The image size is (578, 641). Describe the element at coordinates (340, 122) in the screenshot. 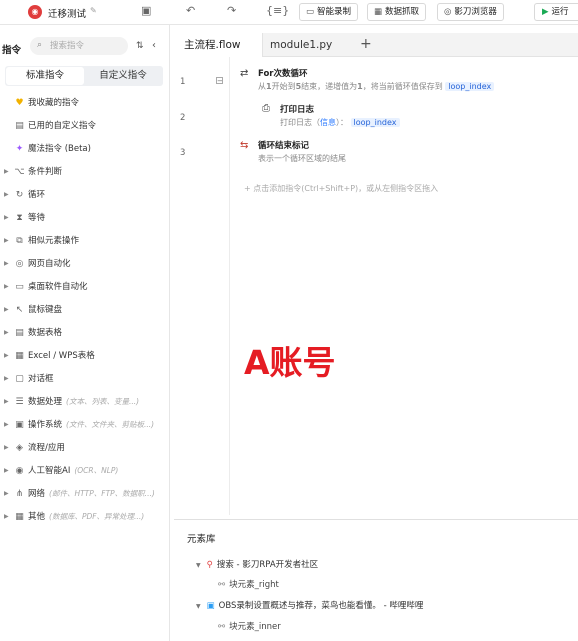

I see `log-node-desc: 打印日志（信息）： loop_index` at that location.